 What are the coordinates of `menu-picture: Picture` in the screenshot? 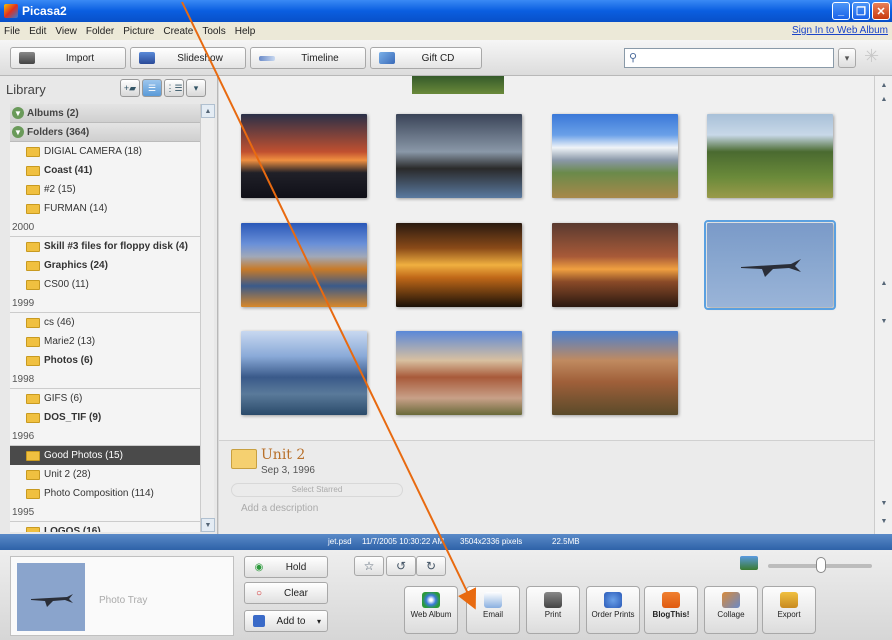 It's located at (138, 31).